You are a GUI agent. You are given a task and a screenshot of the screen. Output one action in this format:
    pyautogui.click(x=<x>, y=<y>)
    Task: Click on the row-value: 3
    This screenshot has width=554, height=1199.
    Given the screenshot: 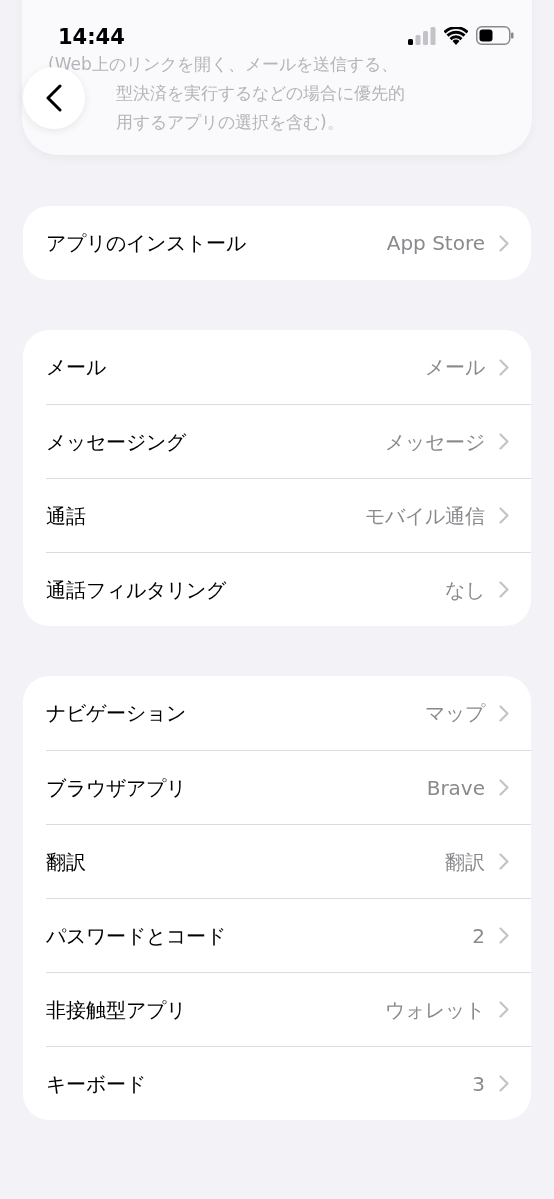 What is the action you would take?
    pyautogui.click(x=478, y=1084)
    